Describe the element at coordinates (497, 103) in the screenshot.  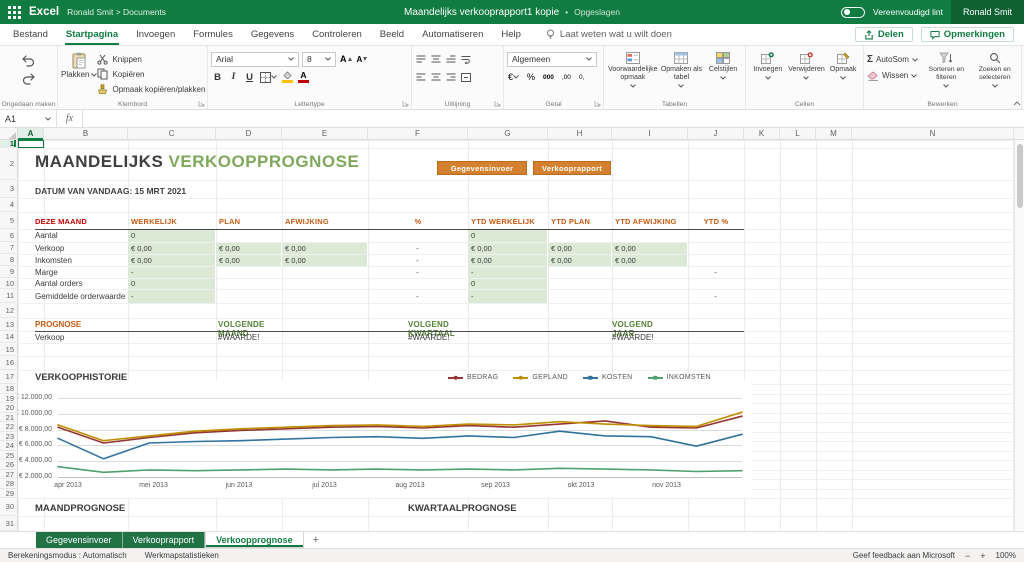
I see `alignment-dialog-launcher-icon` at that location.